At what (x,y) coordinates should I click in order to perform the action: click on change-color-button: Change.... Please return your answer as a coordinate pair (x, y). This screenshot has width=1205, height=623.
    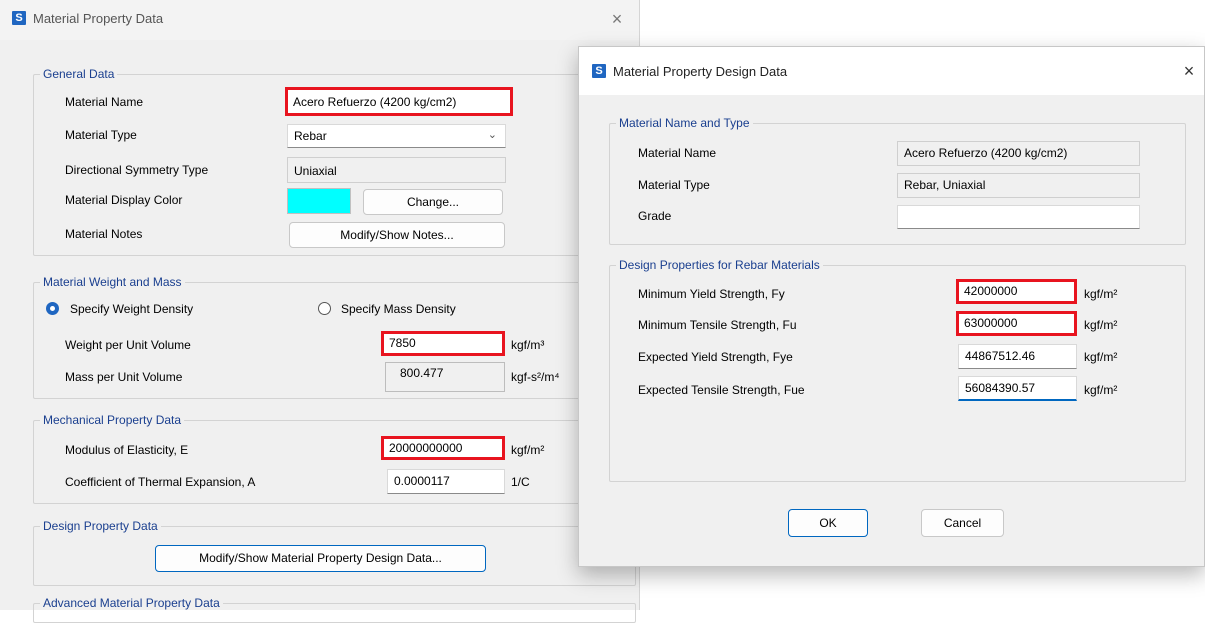
    Looking at the image, I should click on (433, 202).